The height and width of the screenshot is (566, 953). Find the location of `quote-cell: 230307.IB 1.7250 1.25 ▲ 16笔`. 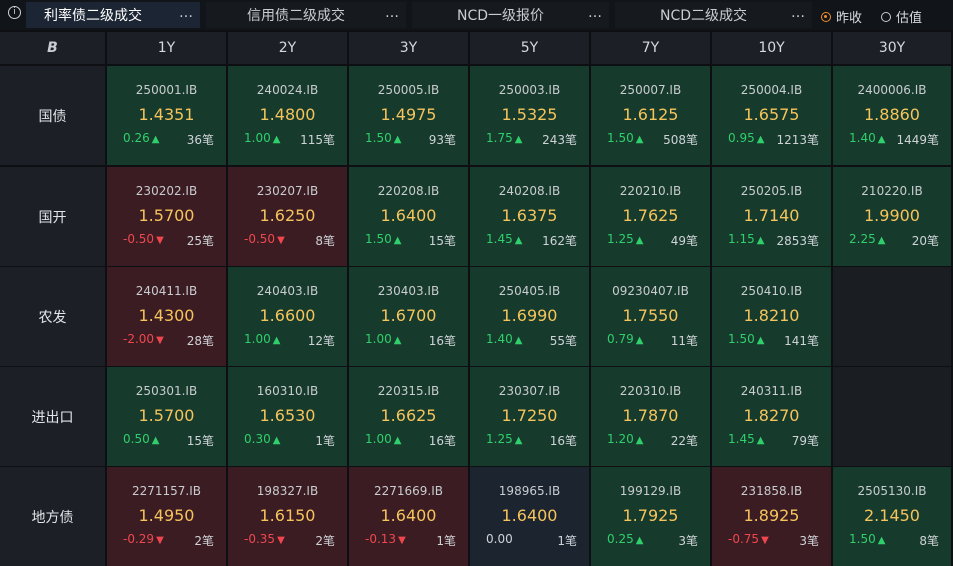

quote-cell: 230307.IB 1.7250 1.25 ▲ 16笔 is located at coordinates (529, 416).